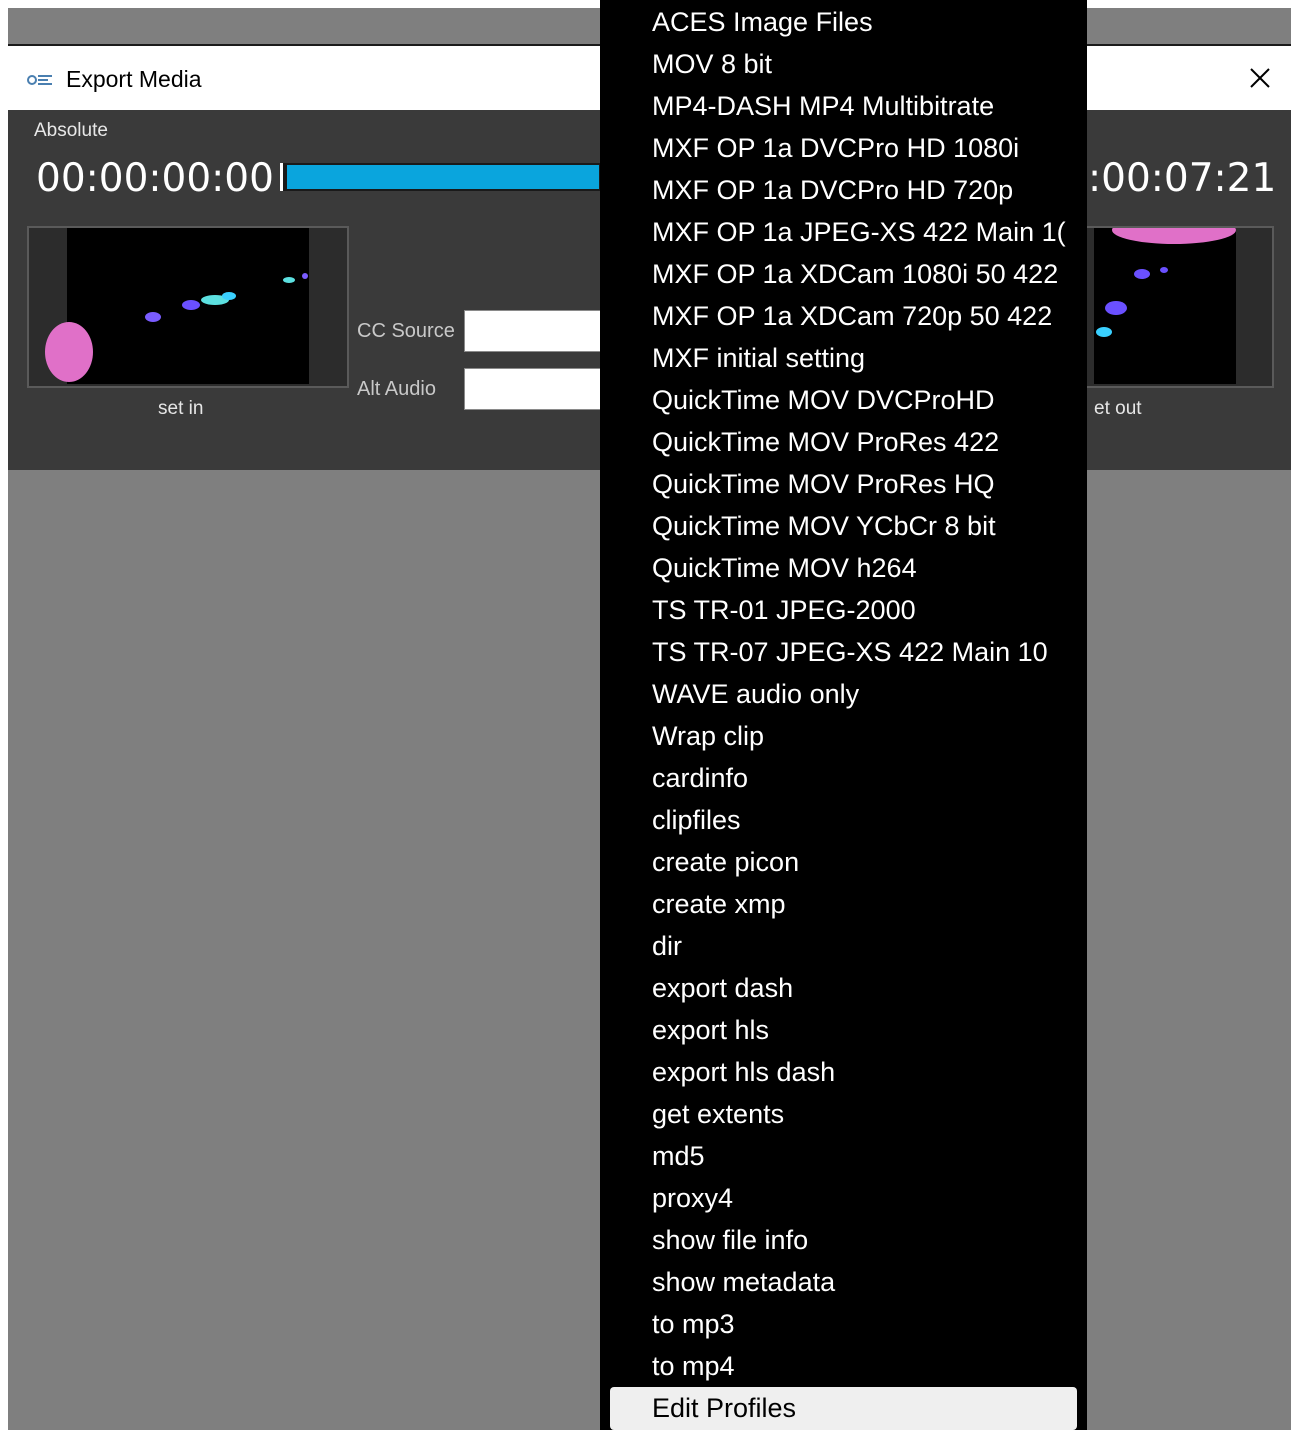  I want to click on edit-profiles-label: Edit Profiles, so click(724, 1408).